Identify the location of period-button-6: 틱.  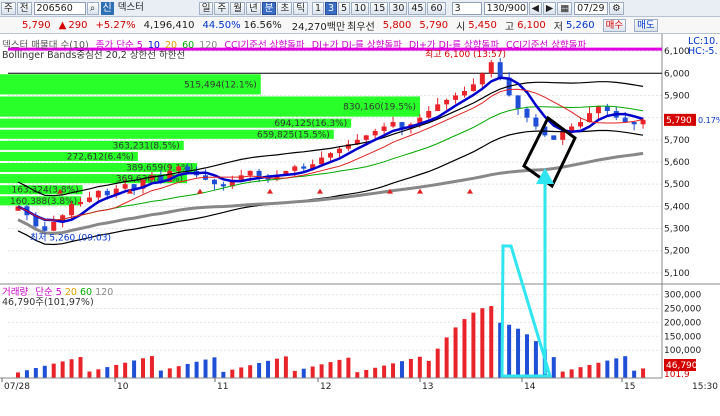
(300, 8).